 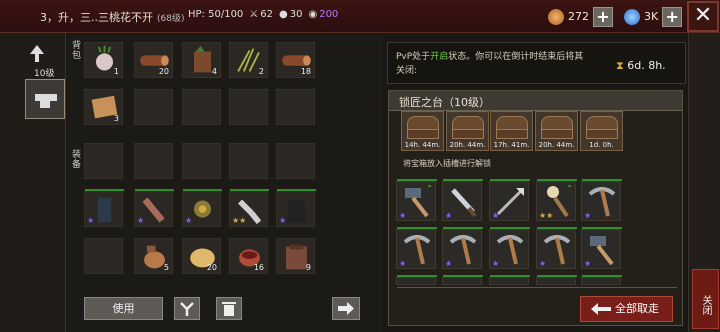 What do you see at coordinates (103, 60) in the screenshot?
I see `inventory-slot-radish: 1` at bounding box center [103, 60].